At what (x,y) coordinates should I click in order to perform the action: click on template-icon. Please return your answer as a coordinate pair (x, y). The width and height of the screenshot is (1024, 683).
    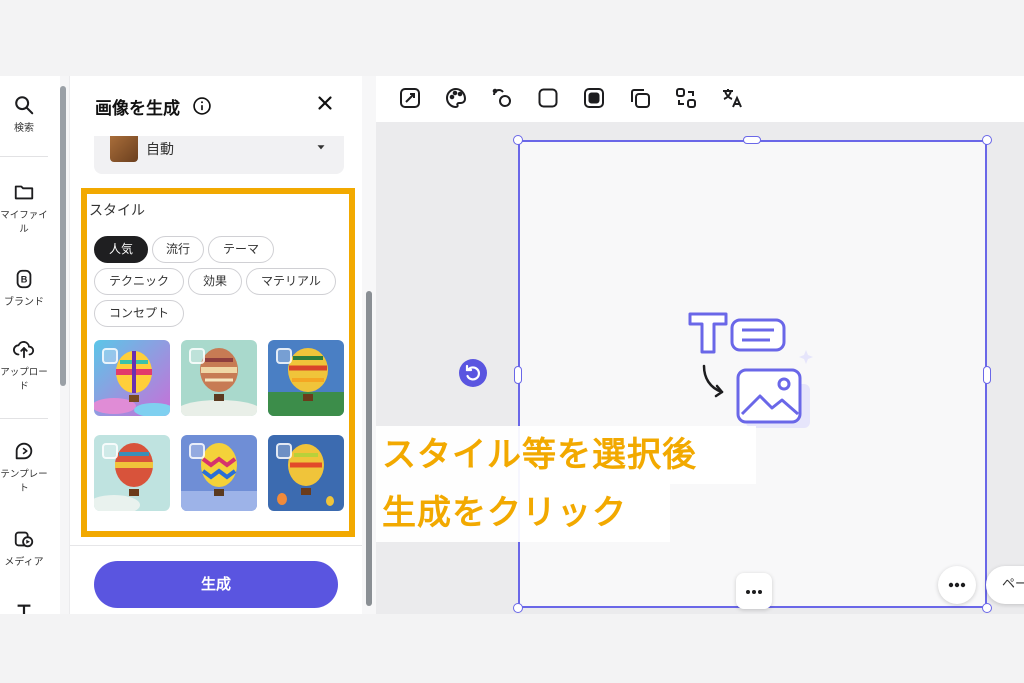
    Looking at the image, I should click on (24, 451).